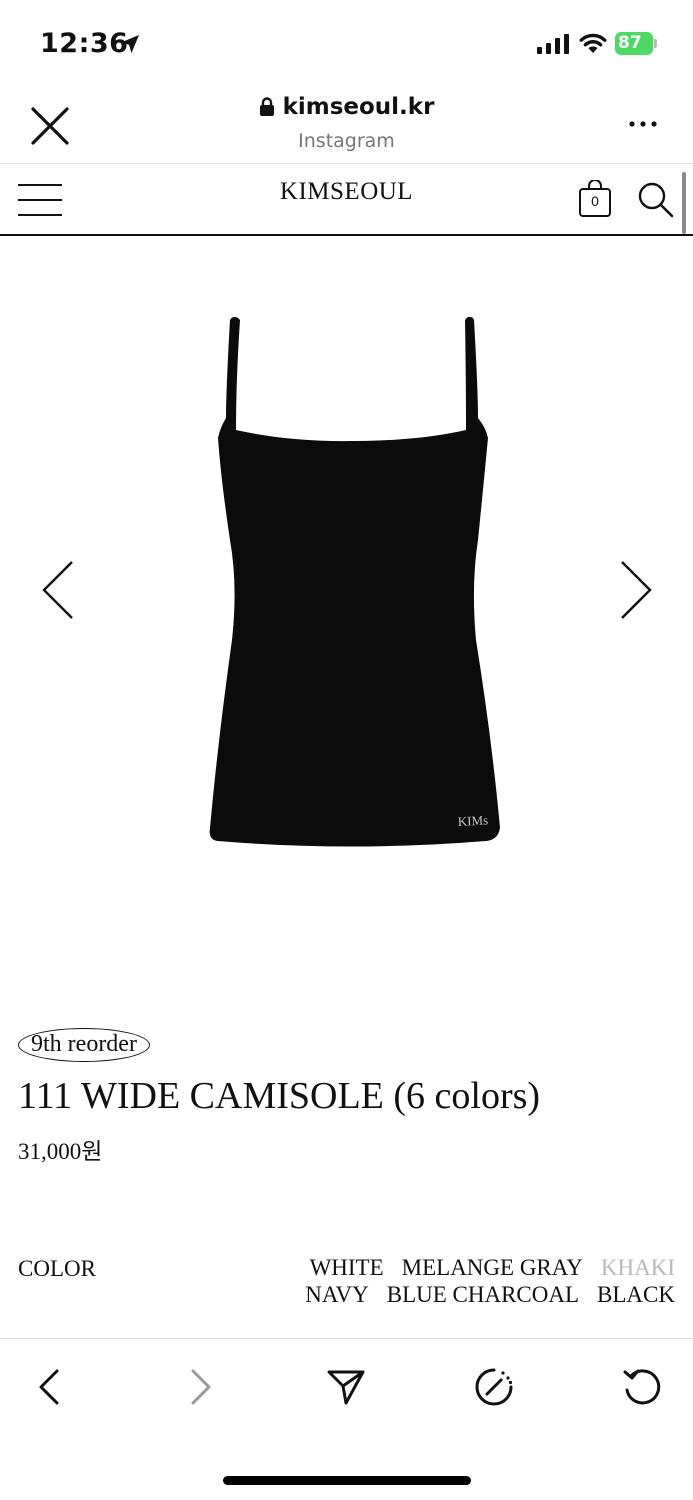  What do you see at coordinates (494, 1387) in the screenshot?
I see `speed-icon` at bounding box center [494, 1387].